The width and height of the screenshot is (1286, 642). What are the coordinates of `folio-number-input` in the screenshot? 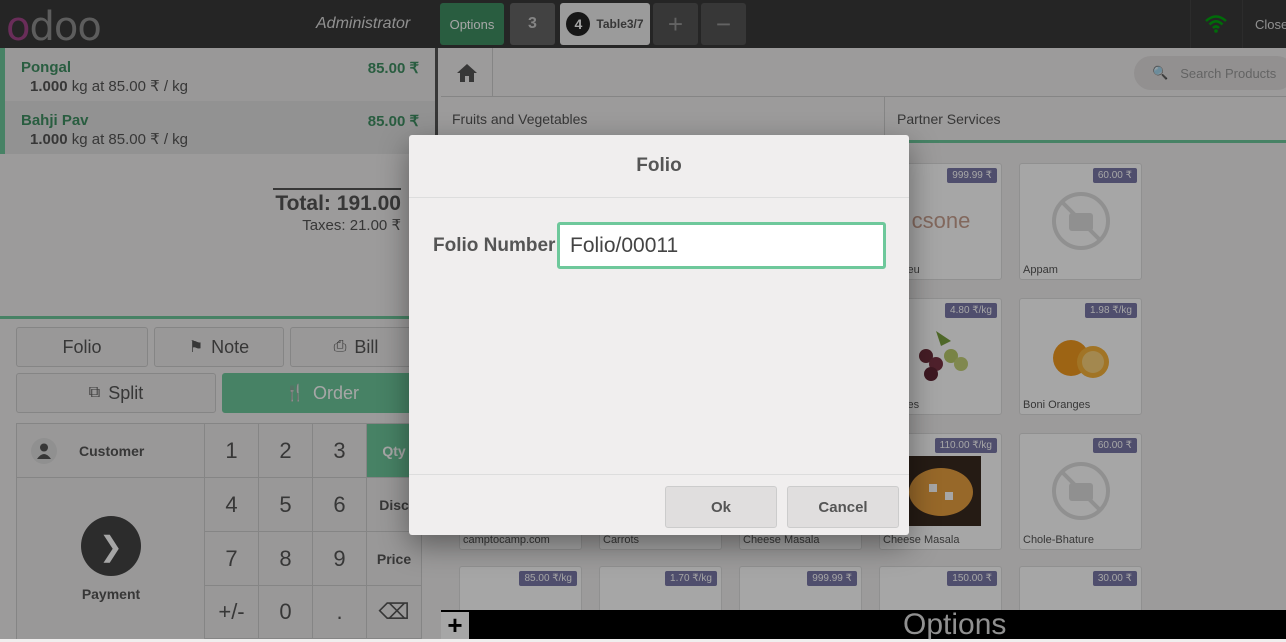 It's located at (721, 245).